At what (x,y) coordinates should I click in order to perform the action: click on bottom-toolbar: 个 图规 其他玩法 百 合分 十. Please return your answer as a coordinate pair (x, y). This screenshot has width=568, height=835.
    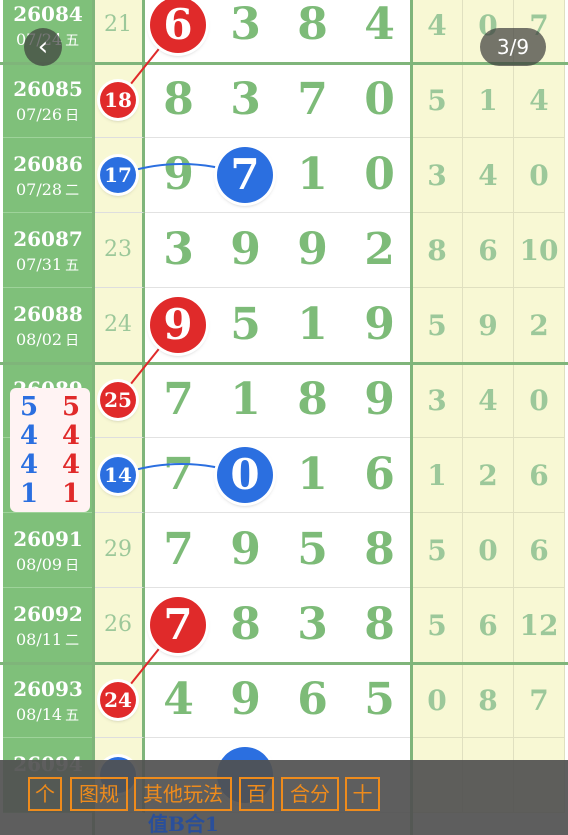
    Looking at the image, I should click on (284, 797).